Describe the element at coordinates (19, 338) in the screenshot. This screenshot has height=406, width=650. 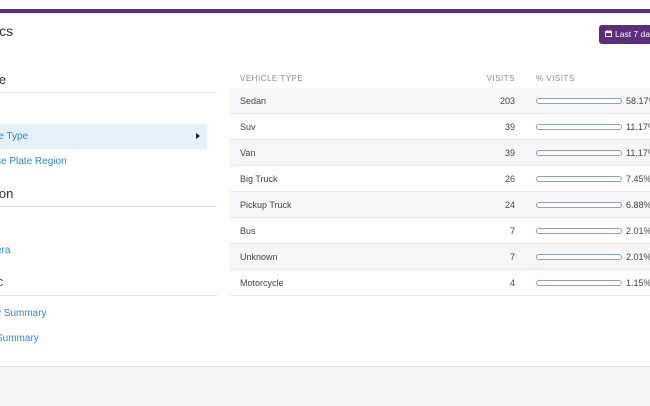
I see `sidebar-item-summary-2: Summary` at that location.